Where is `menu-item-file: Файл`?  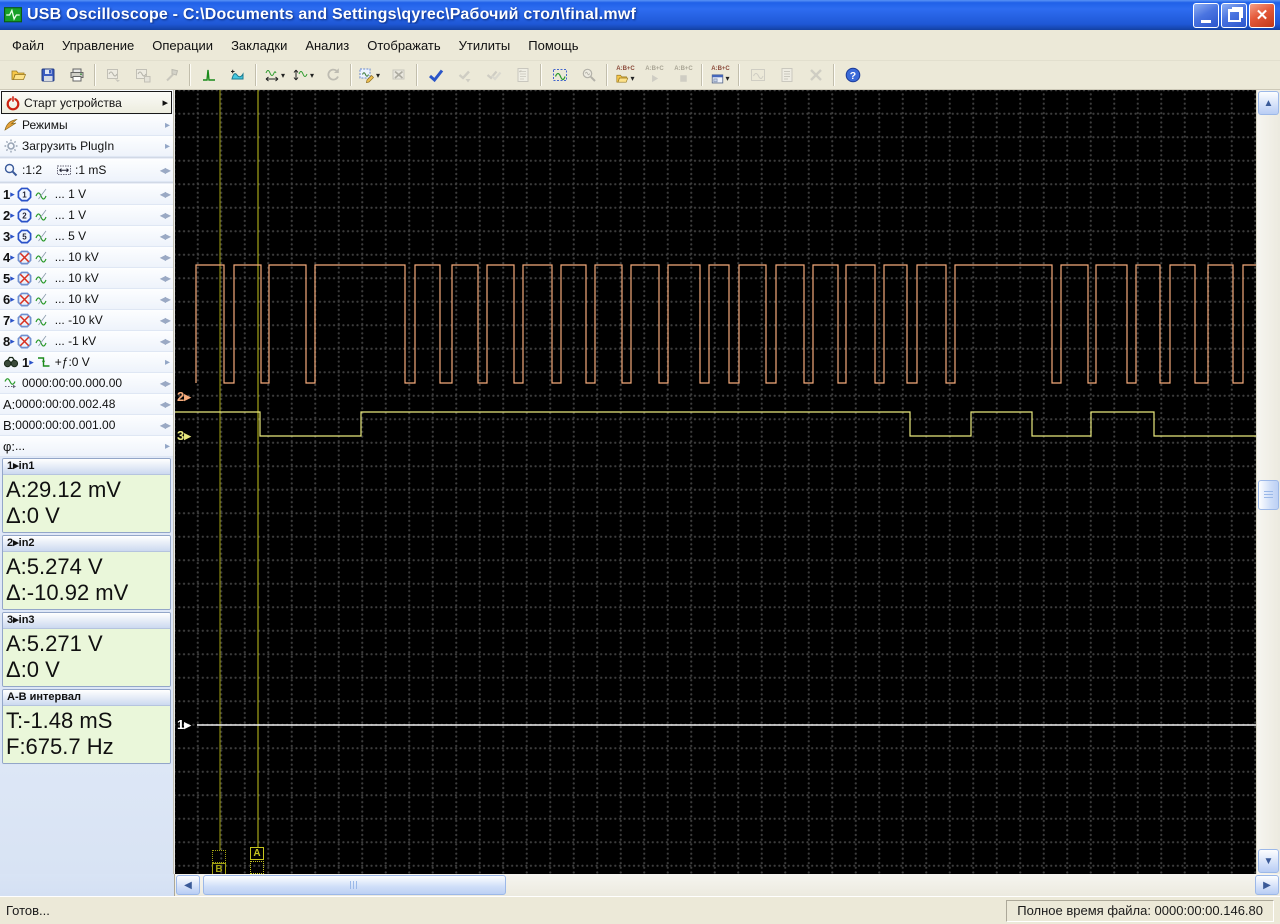 menu-item-file: Файл is located at coordinates (28, 45).